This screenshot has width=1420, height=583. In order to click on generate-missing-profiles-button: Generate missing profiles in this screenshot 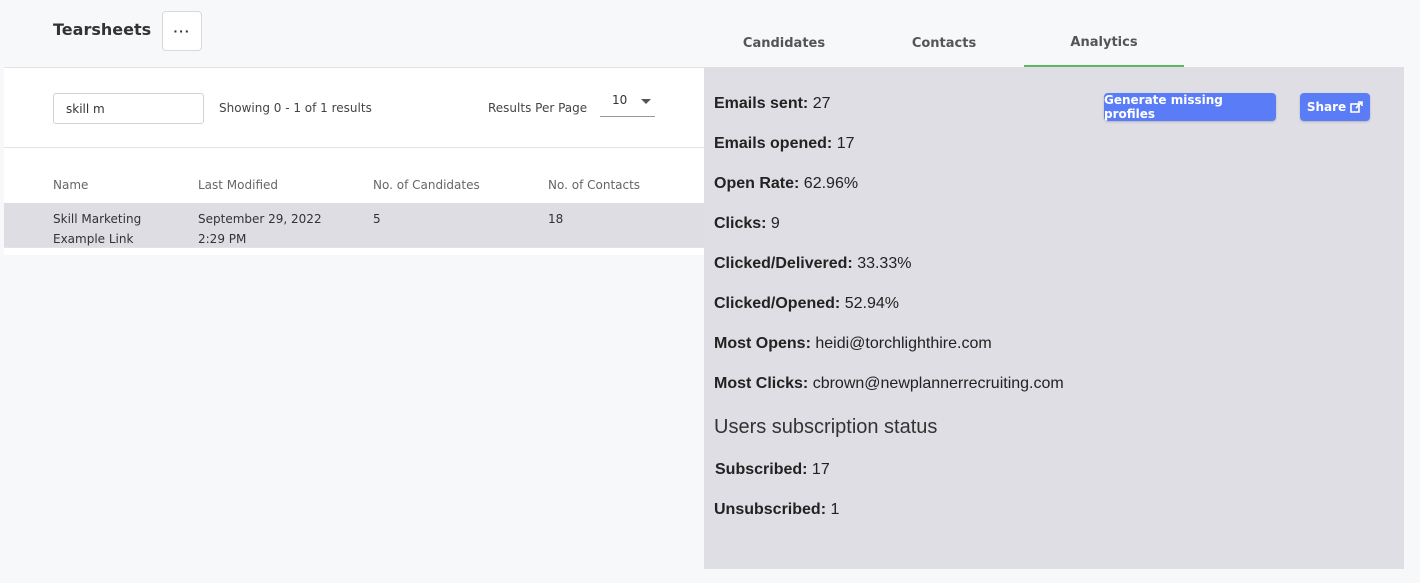, I will do `click(1190, 107)`.